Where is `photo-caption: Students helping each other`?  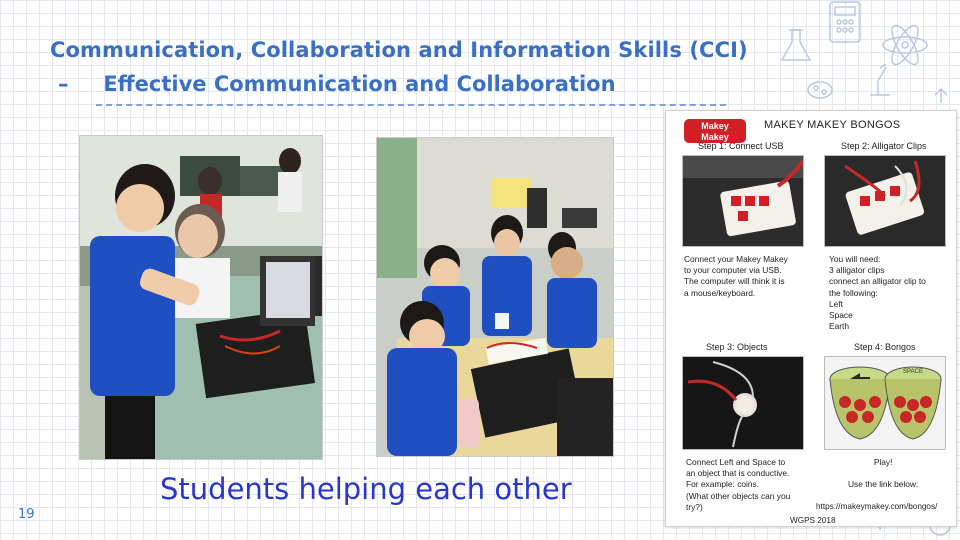 photo-caption: Students helping each other is located at coordinates (366, 489).